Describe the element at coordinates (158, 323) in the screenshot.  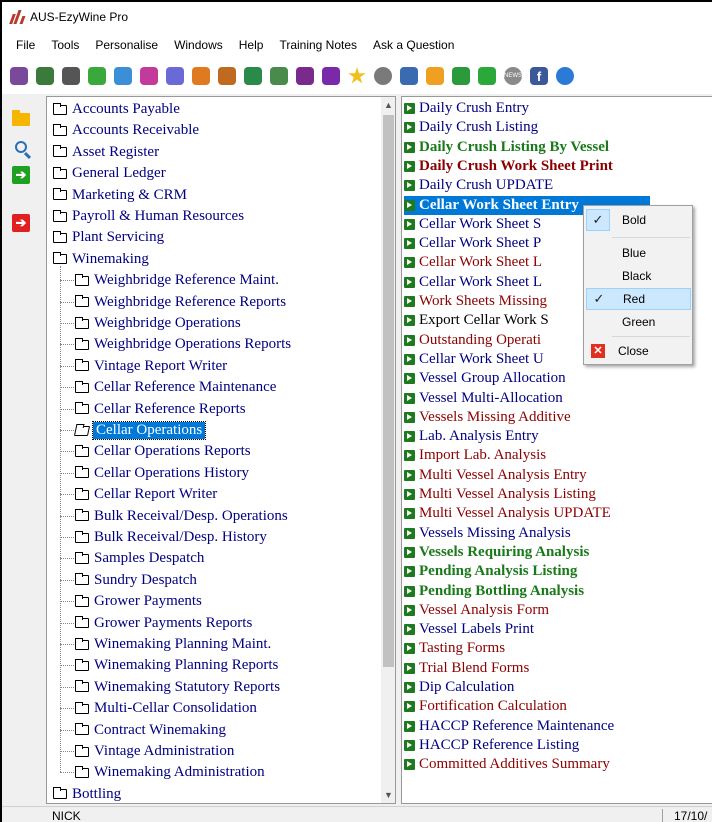
I see `tree-item: Weighbridge Operations` at that location.